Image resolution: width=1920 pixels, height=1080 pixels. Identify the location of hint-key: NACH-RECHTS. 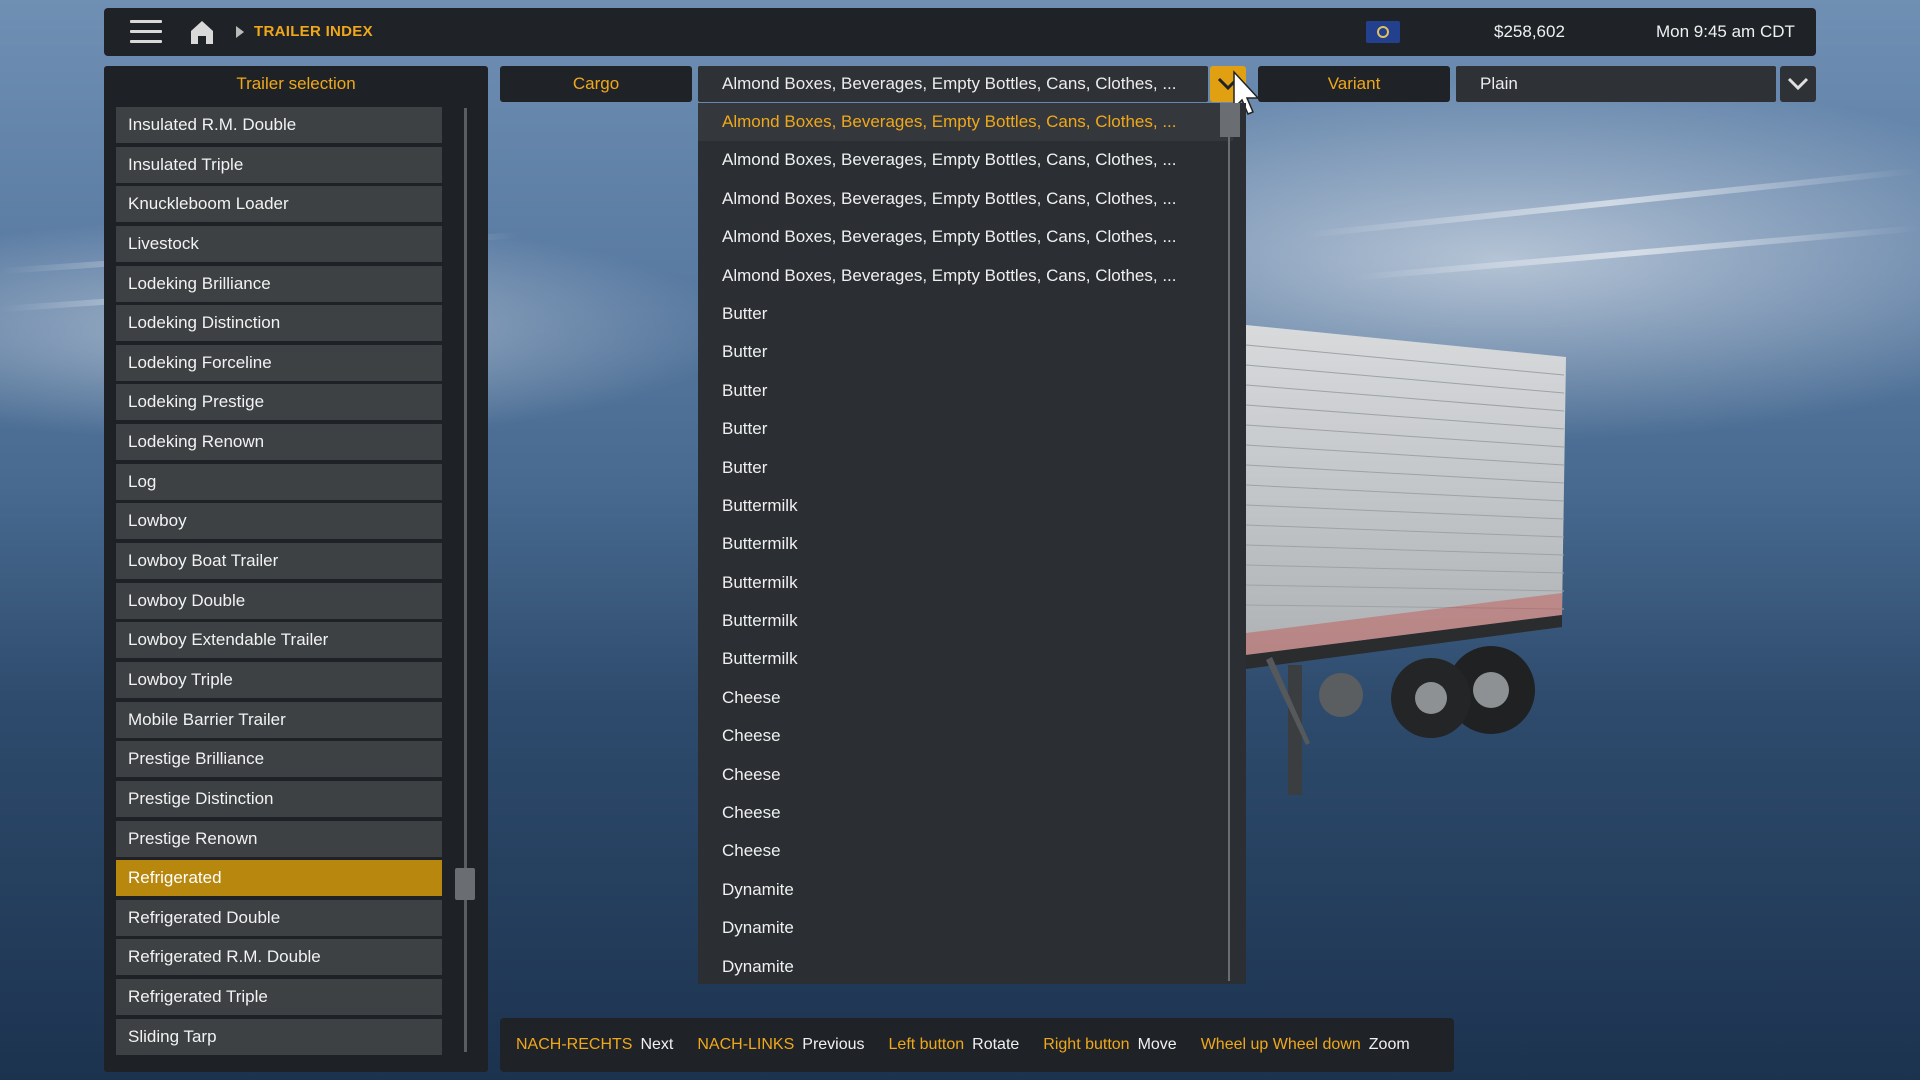
(574, 1044).